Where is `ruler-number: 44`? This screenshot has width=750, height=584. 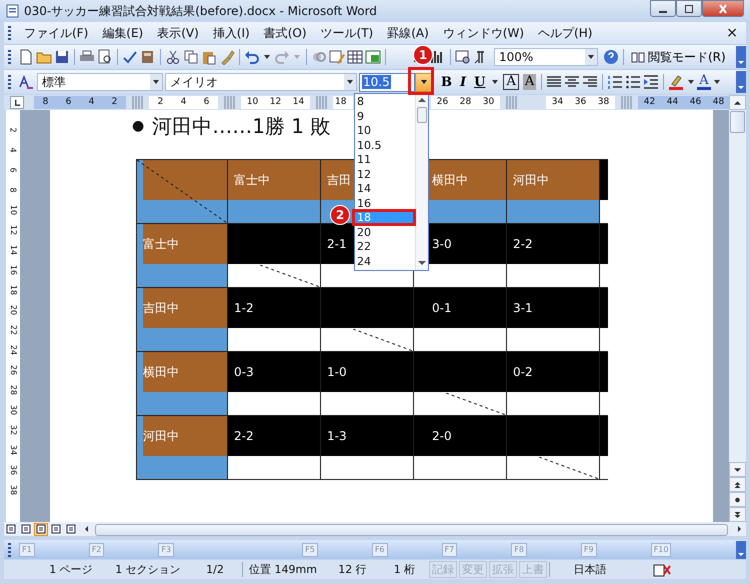 ruler-number: 44 is located at coordinates (673, 102).